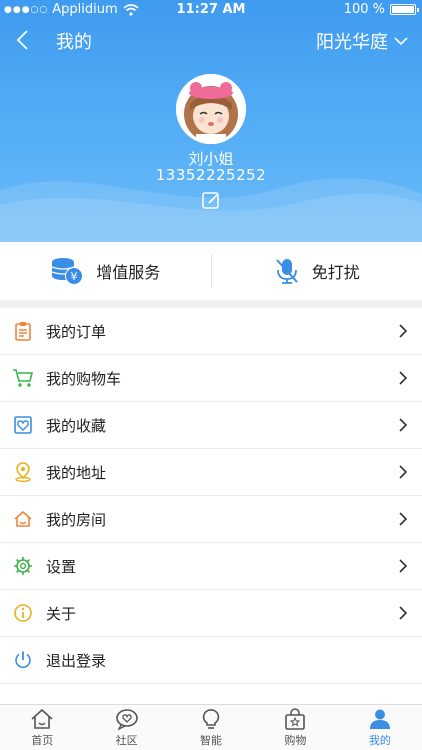 Image resolution: width=422 pixels, height=750 pixels. What do you see at coordinates (76, 331) in the screenshot?
I see `menu-item-label: 我的订单` at bounding box center [76, 331].